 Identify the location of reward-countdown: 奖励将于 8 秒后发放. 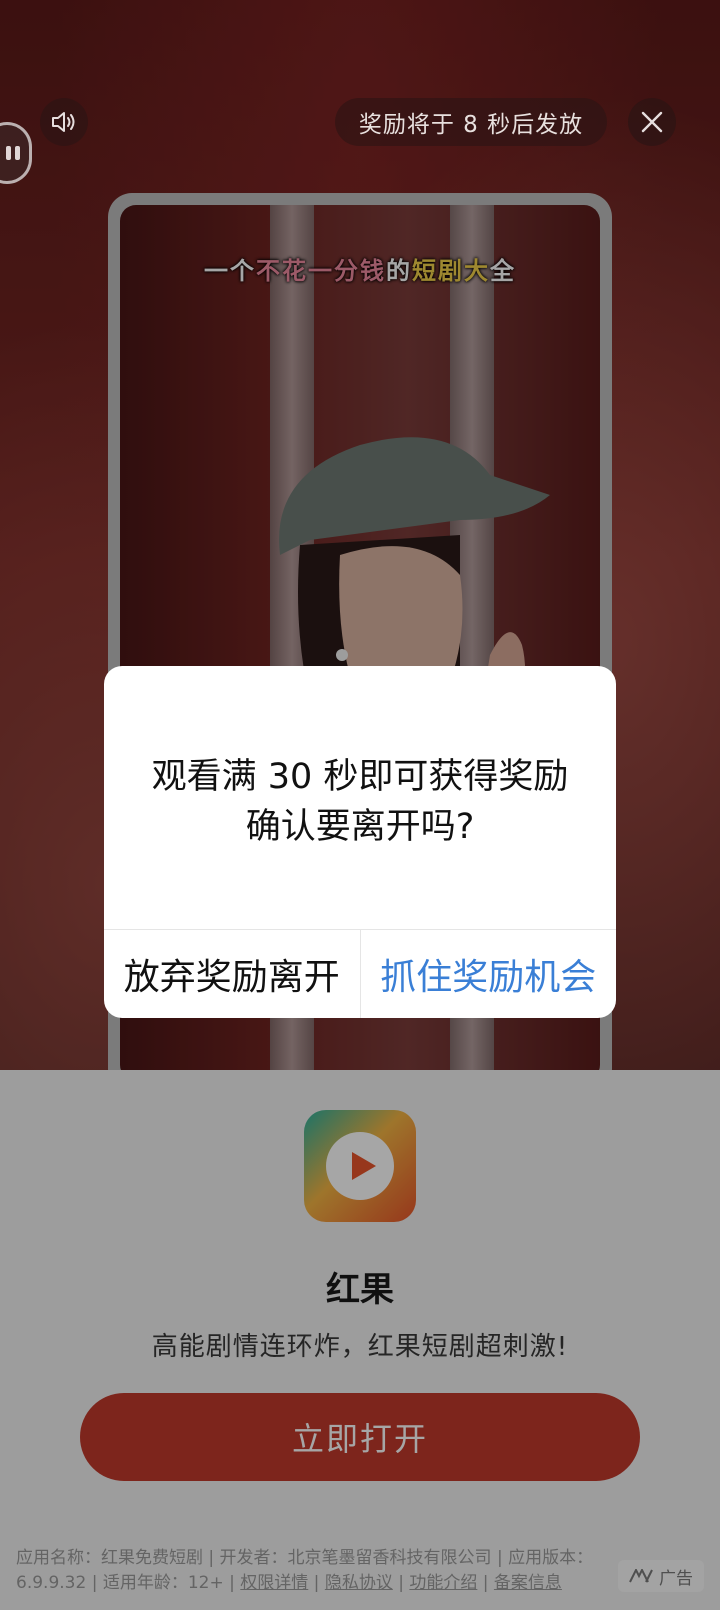
(471, 122).